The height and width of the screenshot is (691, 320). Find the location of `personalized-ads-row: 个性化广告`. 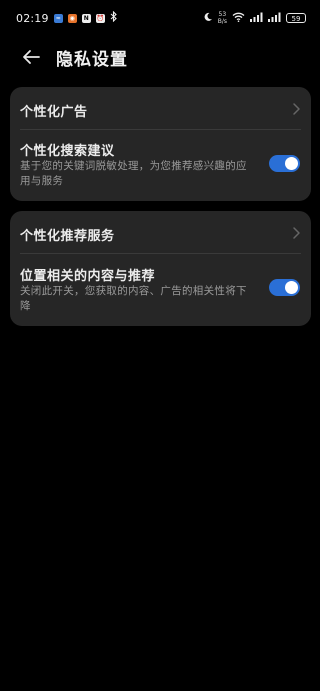

personalized-ads-row: 个性化广告 is located at coordinates (160, 108).